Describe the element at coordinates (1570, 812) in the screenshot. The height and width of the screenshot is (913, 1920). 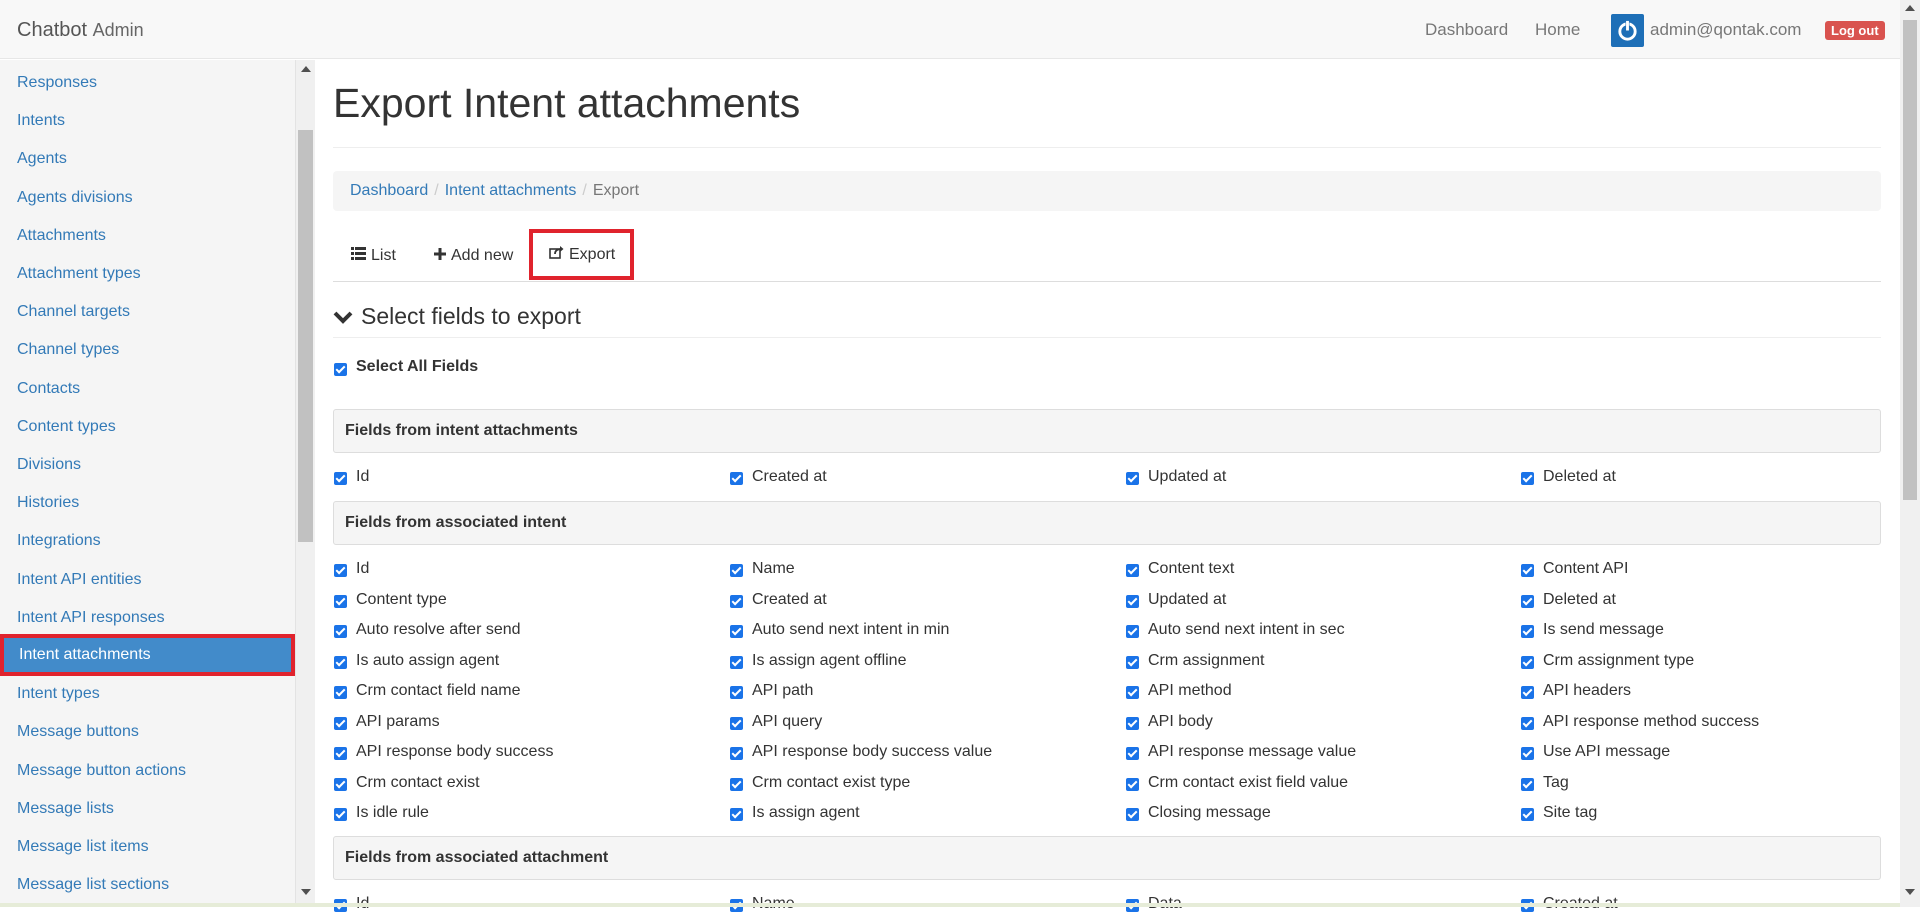
I see `field-label: Site tag` at that location.